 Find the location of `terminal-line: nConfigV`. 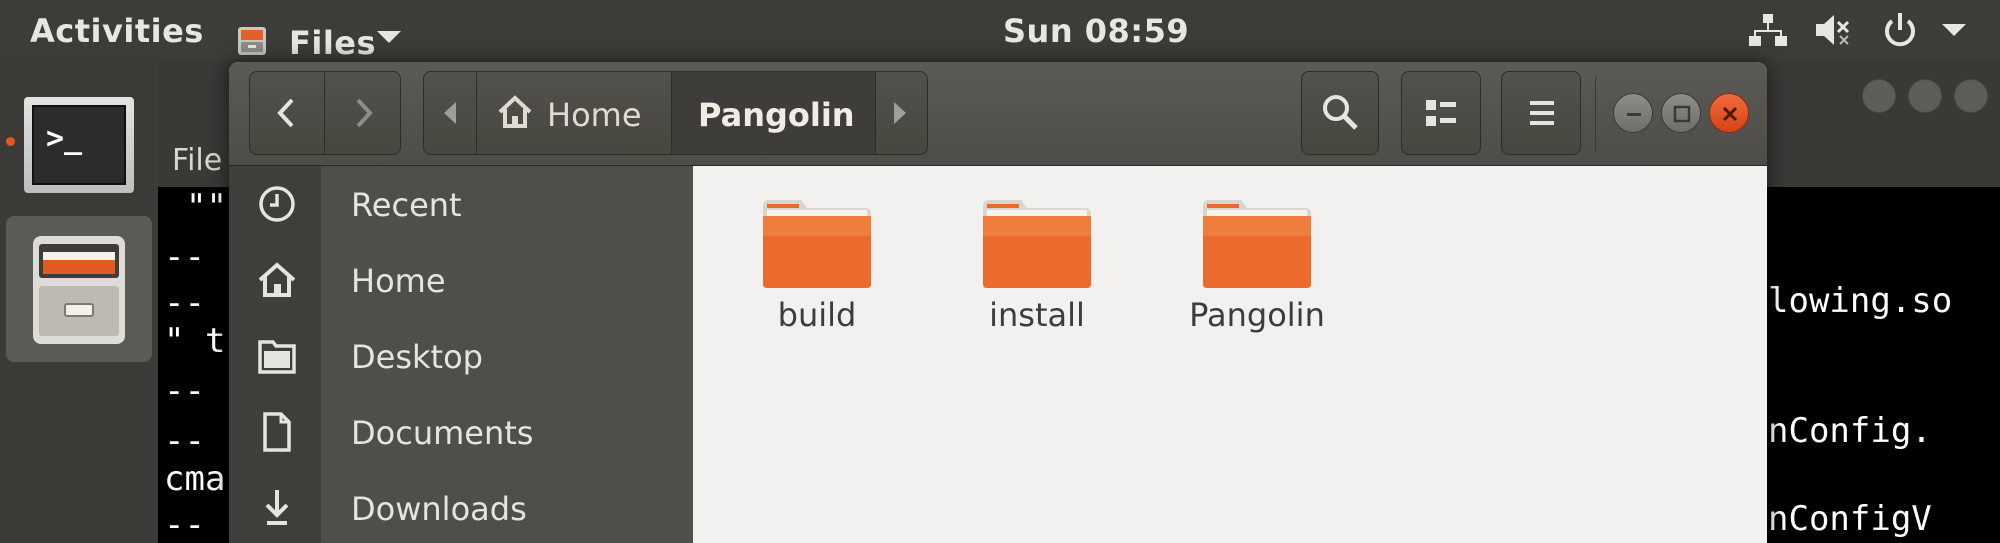

terminal-line: nConfigV is located at coordinates (1850, 519).